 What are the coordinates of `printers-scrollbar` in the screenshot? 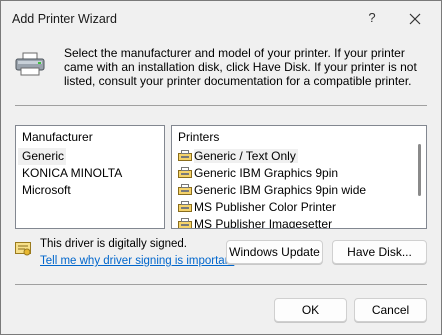 It's located at (419, 170).